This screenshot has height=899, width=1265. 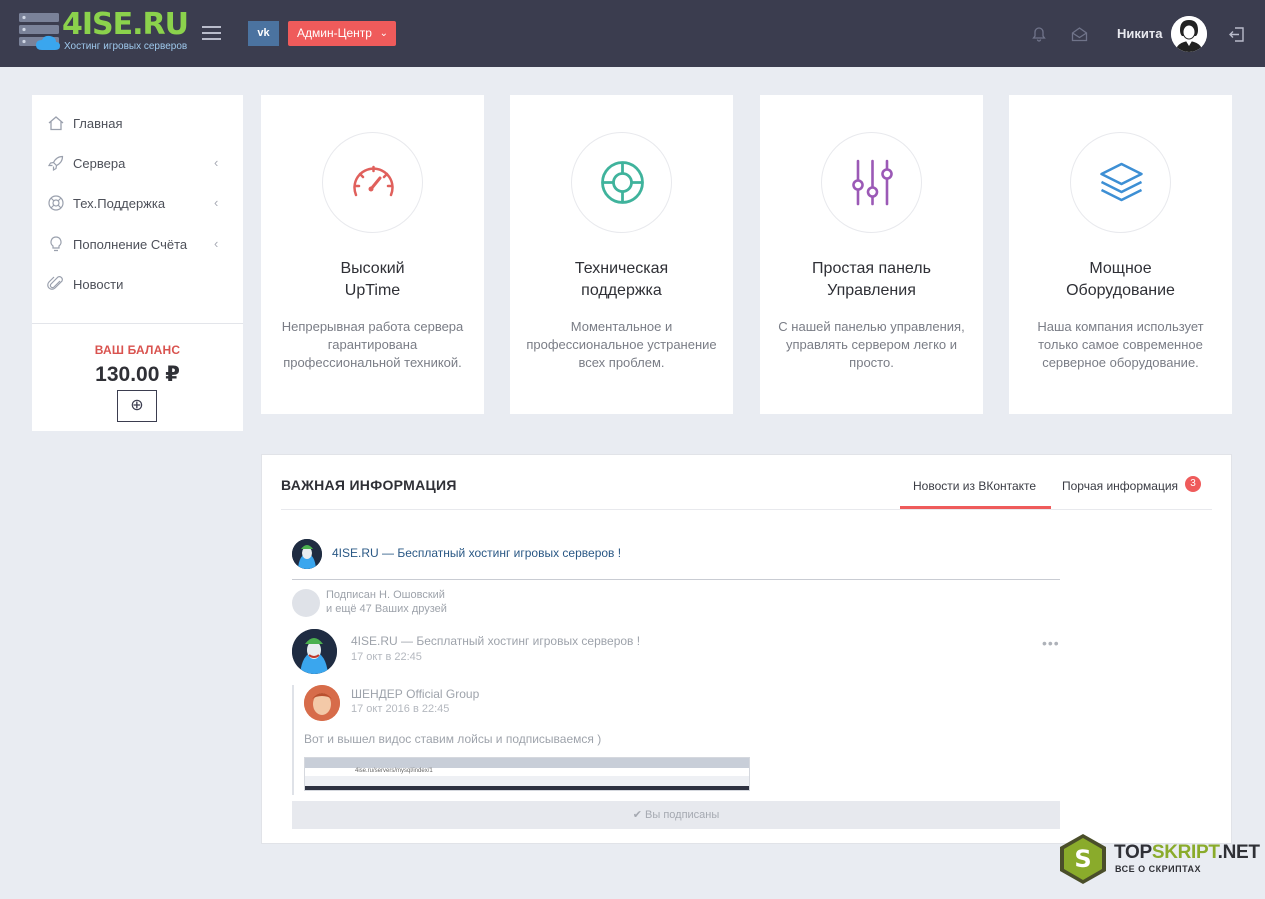 I want to click on group-avatar, so click(x=307, y=554).